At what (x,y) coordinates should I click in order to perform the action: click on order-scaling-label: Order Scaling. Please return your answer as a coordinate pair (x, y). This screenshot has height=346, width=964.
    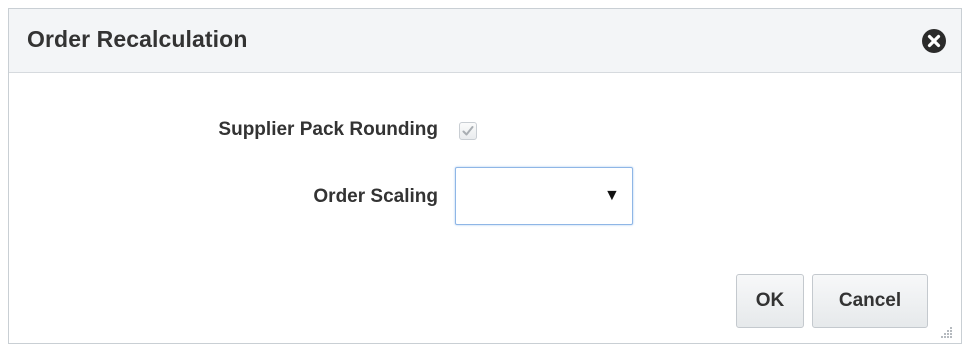
    Looking at the image, I should click on (375, 196).